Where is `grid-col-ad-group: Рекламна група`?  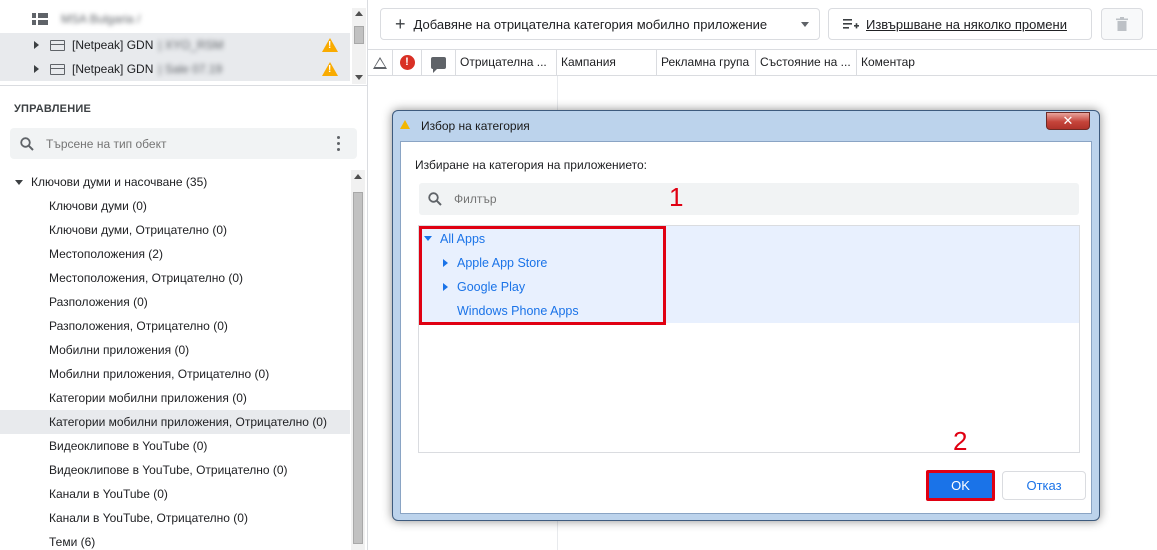
grid-col-ad-group: Рекламна група is located at coordinates (706, 62).